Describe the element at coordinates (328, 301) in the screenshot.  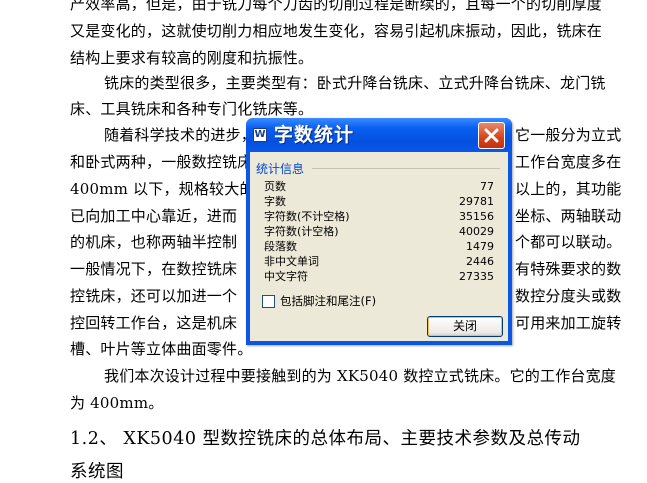
I see `include-footnotes-label: 包括脚注和尾注(F)` at that location.